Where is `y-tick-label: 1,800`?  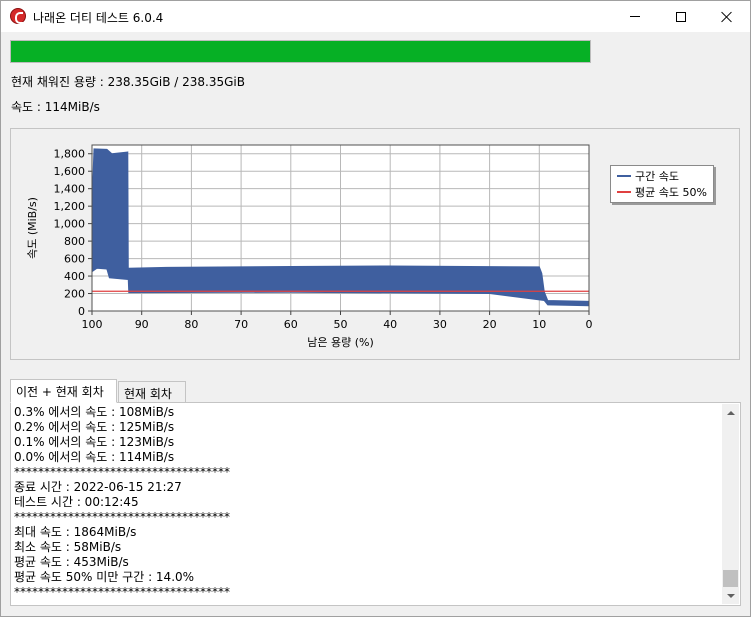
y-tick-label: 1,800 is located at coordinates (70, 154).